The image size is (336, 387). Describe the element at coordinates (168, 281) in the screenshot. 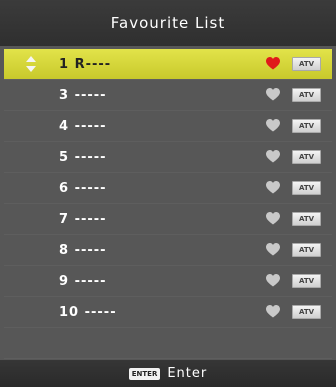

I see `channel-row: 9 ----- ATV` at that location.